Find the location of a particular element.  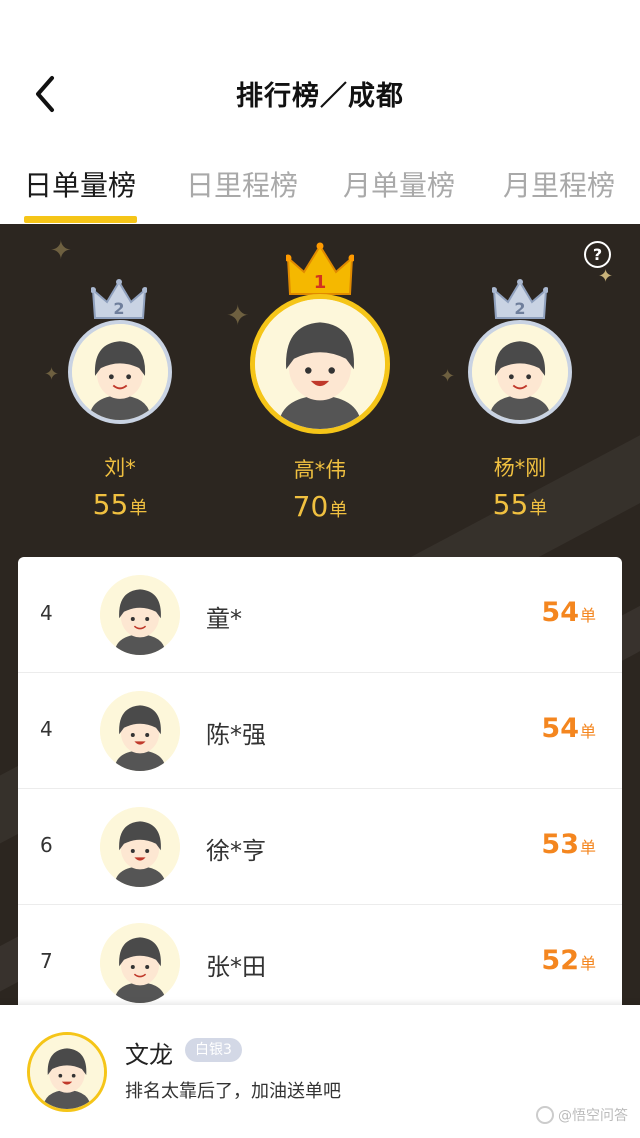

encouragement-message: 排名太靠后了，加油送单吧 is located at coordinates (233, 1091).